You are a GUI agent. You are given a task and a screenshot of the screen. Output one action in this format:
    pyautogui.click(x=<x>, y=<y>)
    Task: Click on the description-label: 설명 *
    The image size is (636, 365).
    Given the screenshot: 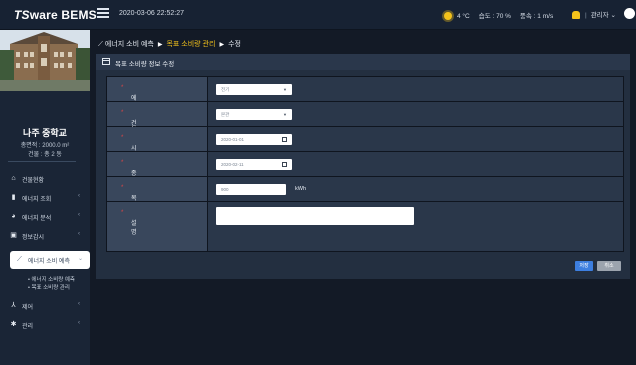 What is the action you would take?
    pyautogui.click(x=129, y=223)
    